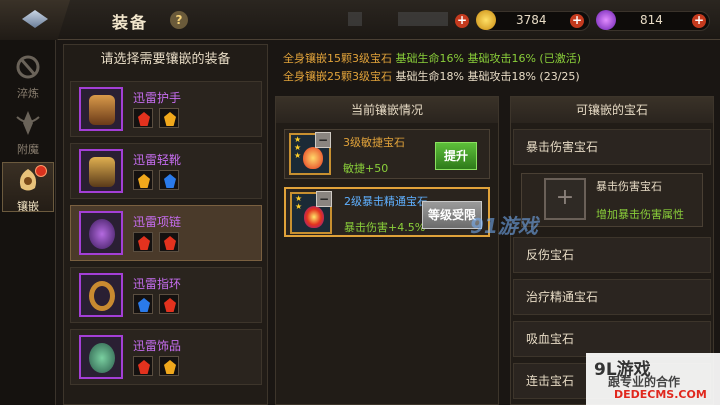 The height and width of the screenshot is (405, 720). What do you see at coordinates (157, 284) in the screenshot?
I see `equipment-name: 迅雷指环` at bounding box center [157, 284].